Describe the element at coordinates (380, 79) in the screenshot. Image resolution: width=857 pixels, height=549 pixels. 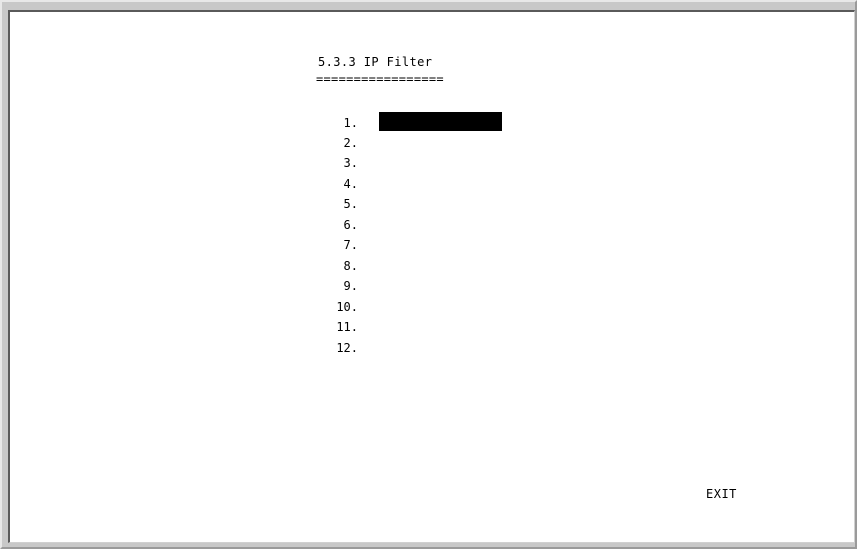
I see `title-underline: =================` at that location.